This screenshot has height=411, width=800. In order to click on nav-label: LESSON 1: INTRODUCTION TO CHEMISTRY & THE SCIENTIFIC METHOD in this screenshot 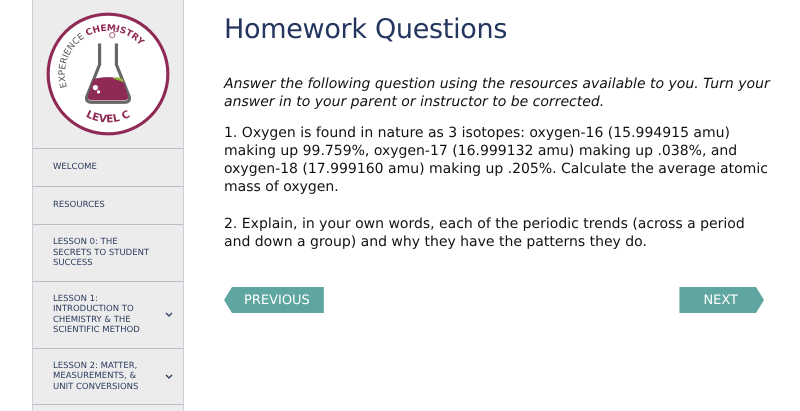, I will do `click(97, 315)`.